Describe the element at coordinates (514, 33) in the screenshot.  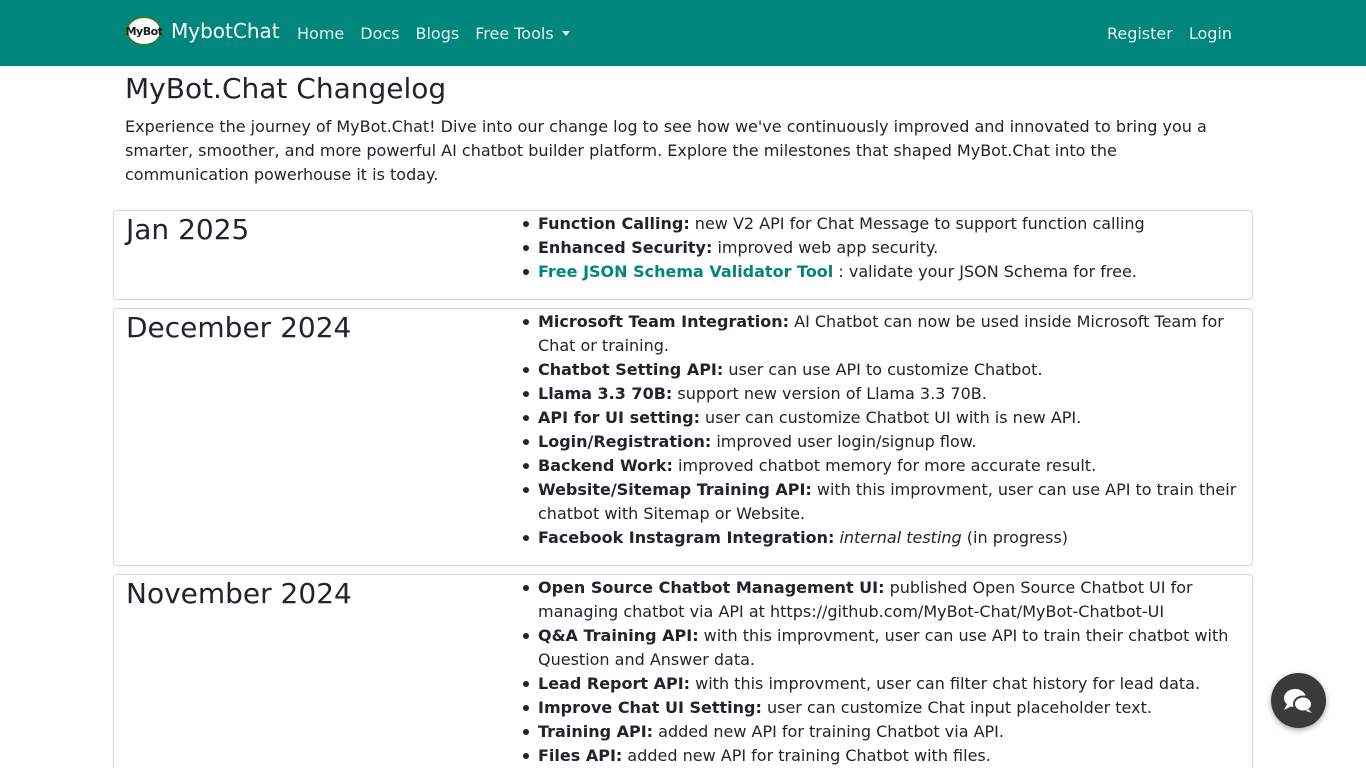
I see `free-tools-label: Free Tools` at that location.